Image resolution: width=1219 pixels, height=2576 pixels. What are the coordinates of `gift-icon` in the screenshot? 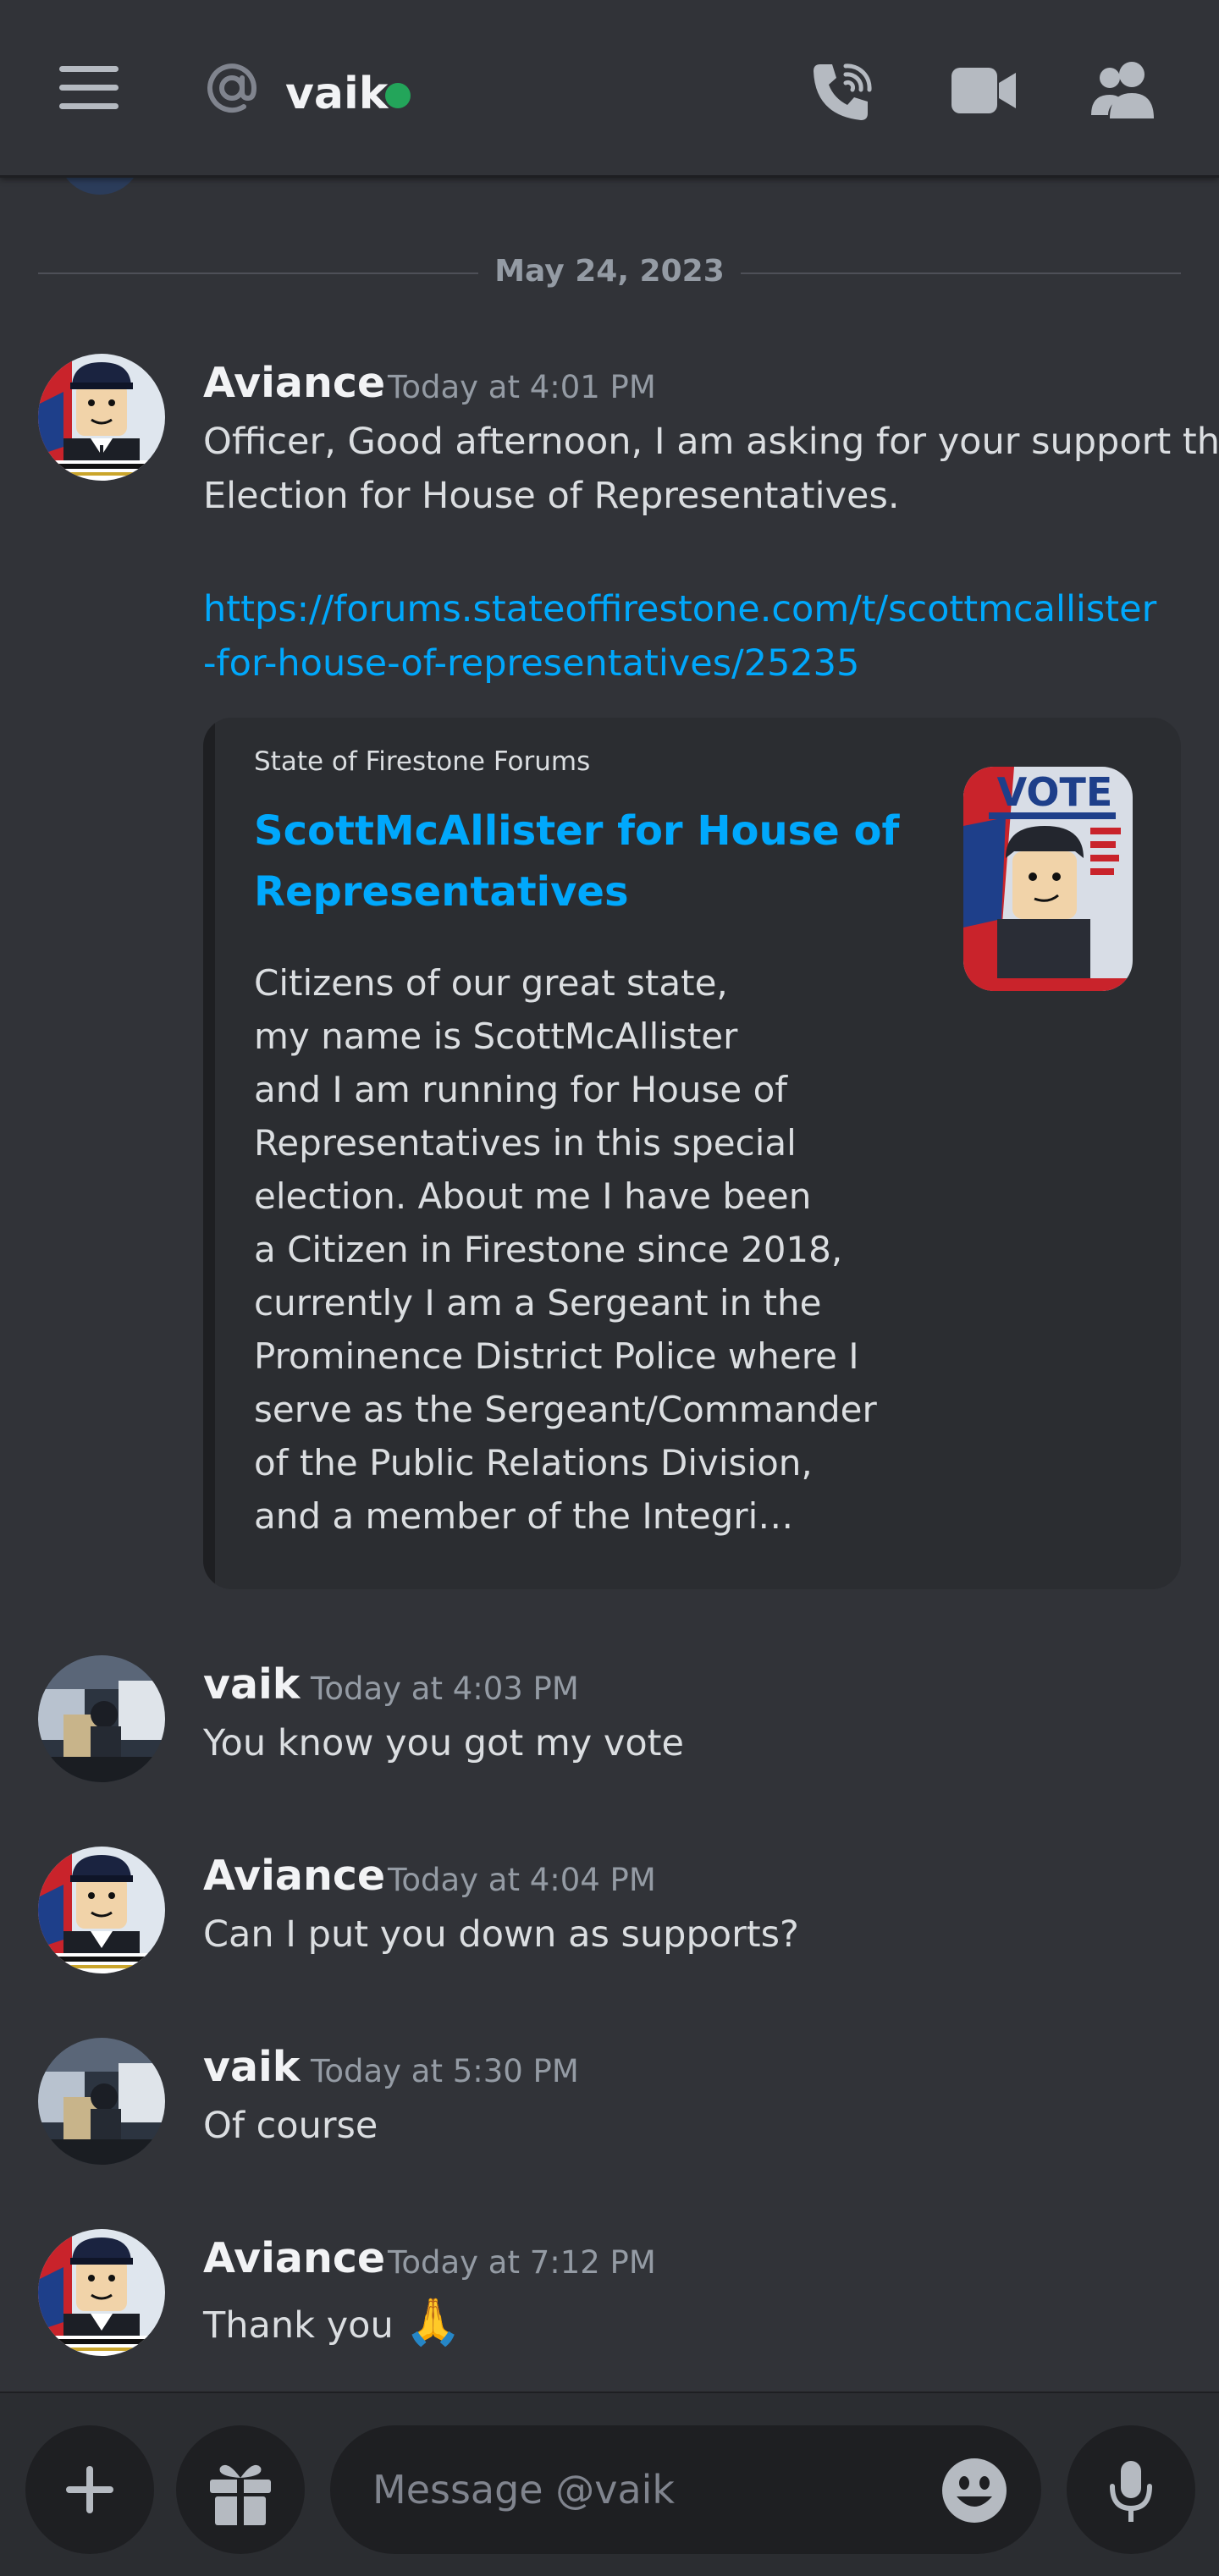 It's located at (240, 2494).